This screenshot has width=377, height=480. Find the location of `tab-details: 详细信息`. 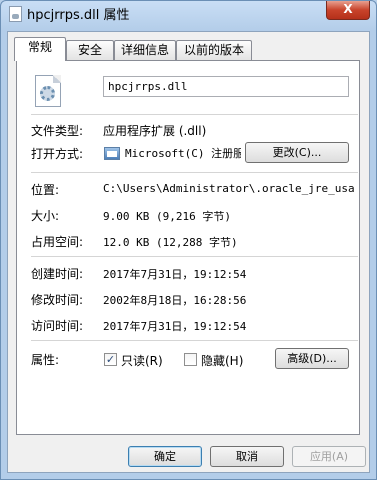

tab-details: 详细信息 is located at coordinates (145, 50).